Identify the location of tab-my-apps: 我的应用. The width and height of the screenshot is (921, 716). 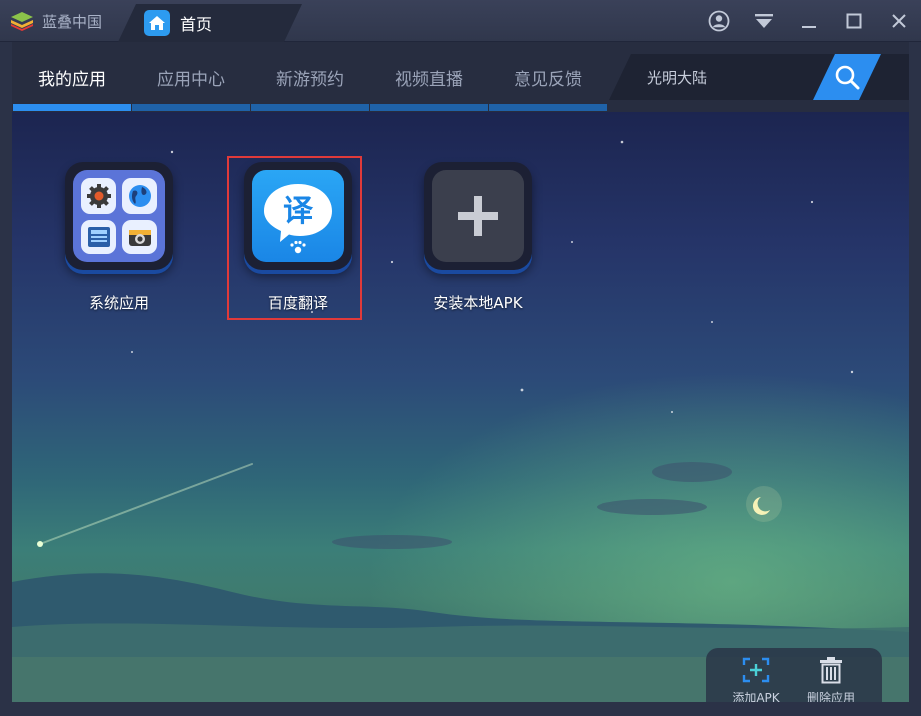
(72, 77).